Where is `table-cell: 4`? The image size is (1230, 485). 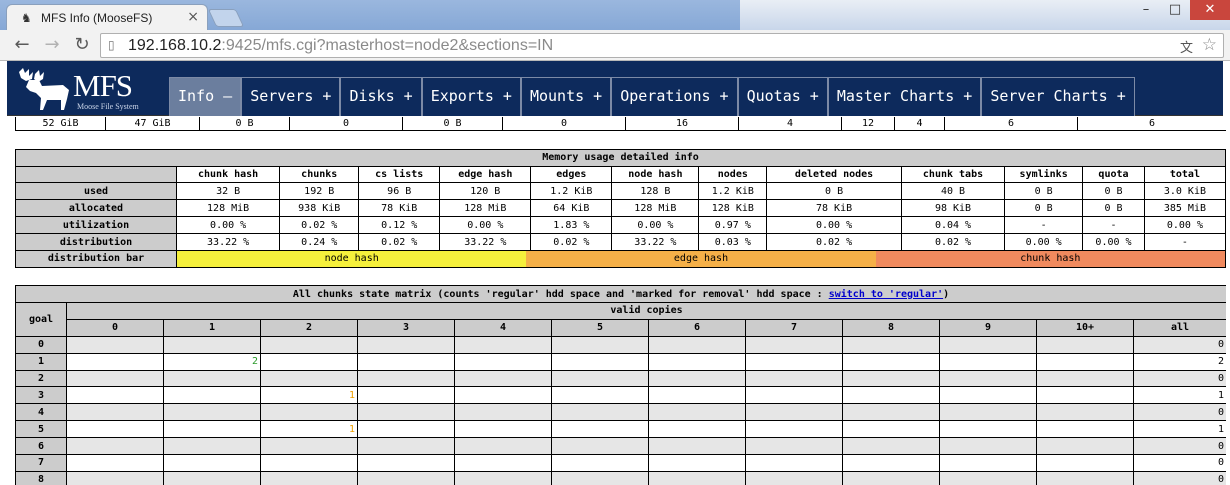 table-cell: 4 is located at coordinates (919, 124).